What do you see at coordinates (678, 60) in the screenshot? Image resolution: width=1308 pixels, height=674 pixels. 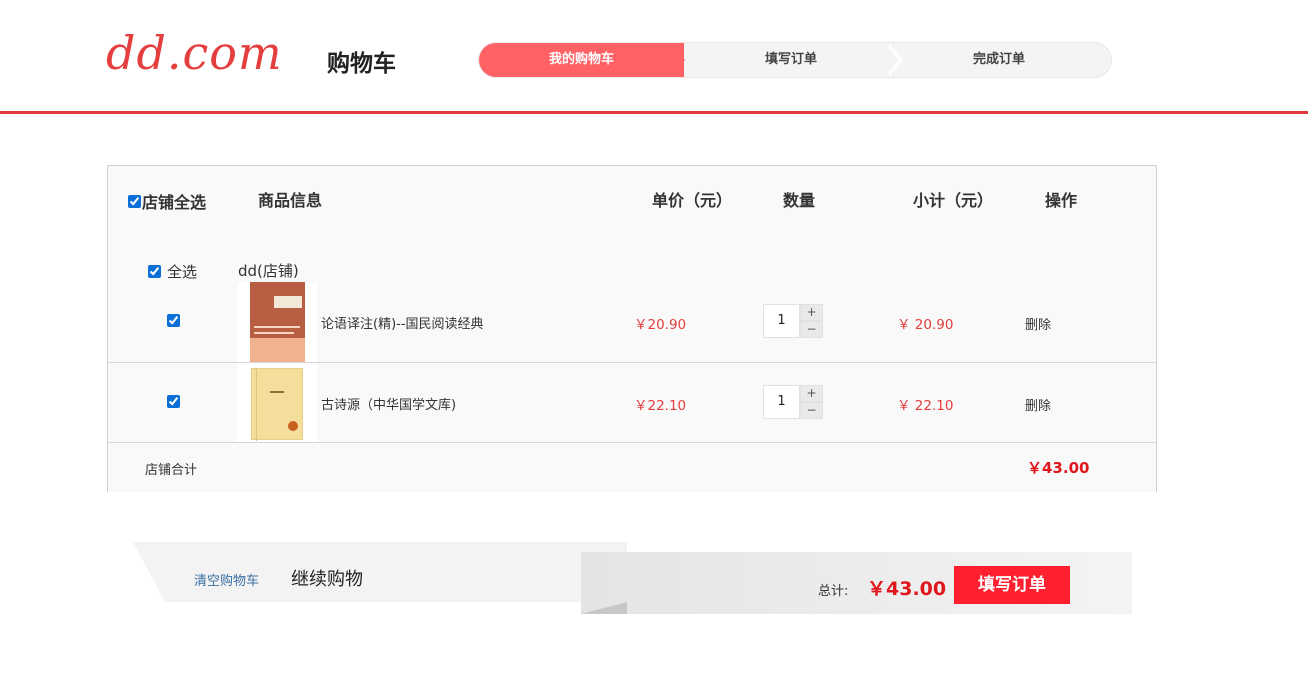 I see `step-active-arrow` at bounding box center [678, 60].